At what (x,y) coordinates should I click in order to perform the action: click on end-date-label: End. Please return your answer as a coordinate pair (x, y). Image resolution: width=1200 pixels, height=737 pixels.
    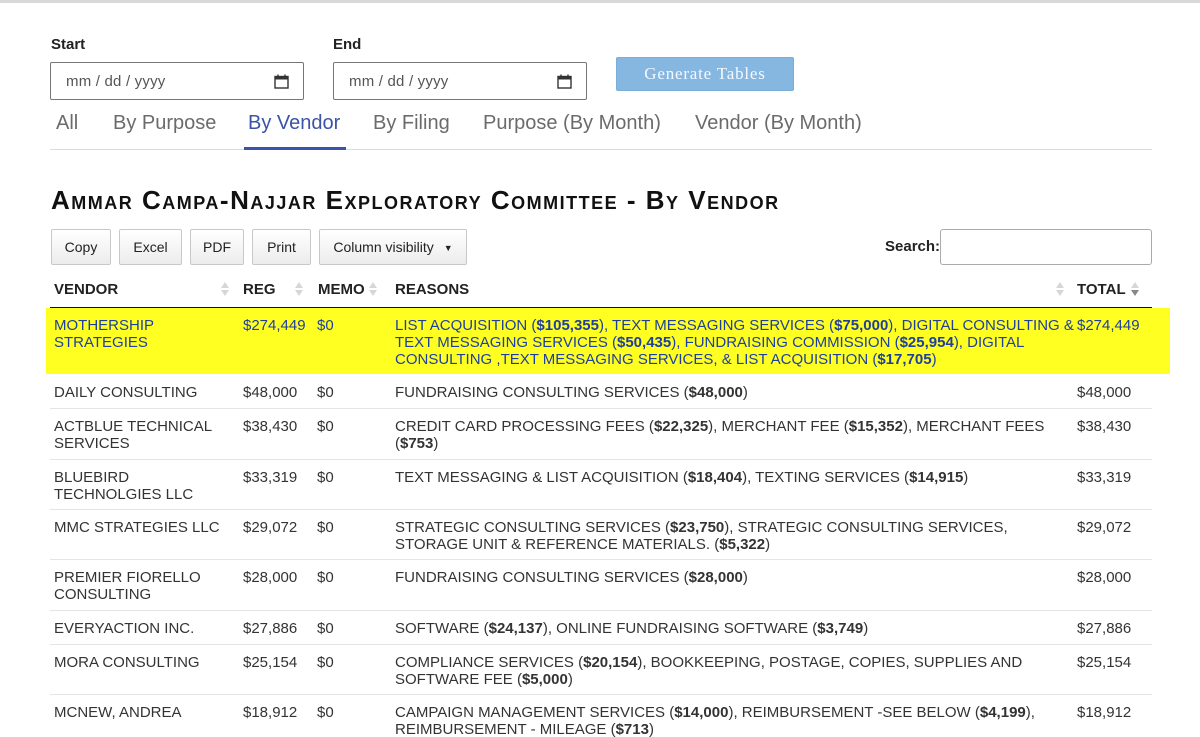
    Looking at the image, I should click on (347, 44).